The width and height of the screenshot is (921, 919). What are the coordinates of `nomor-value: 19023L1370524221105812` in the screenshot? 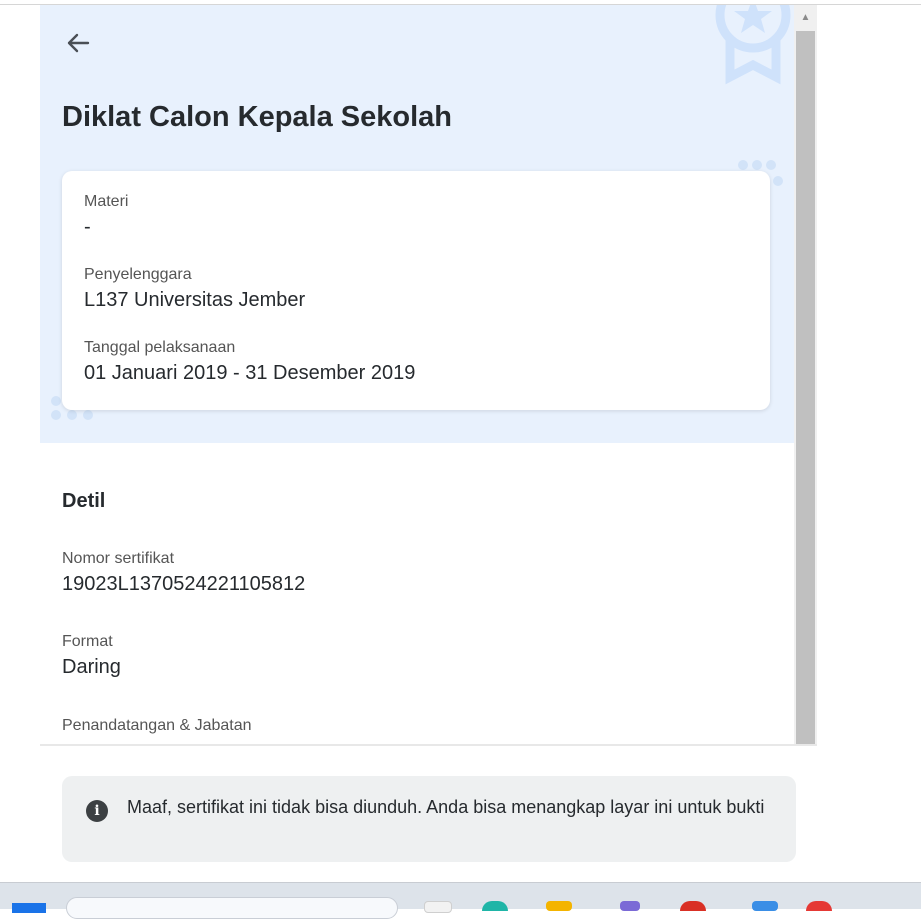 It's located at (184, 584).